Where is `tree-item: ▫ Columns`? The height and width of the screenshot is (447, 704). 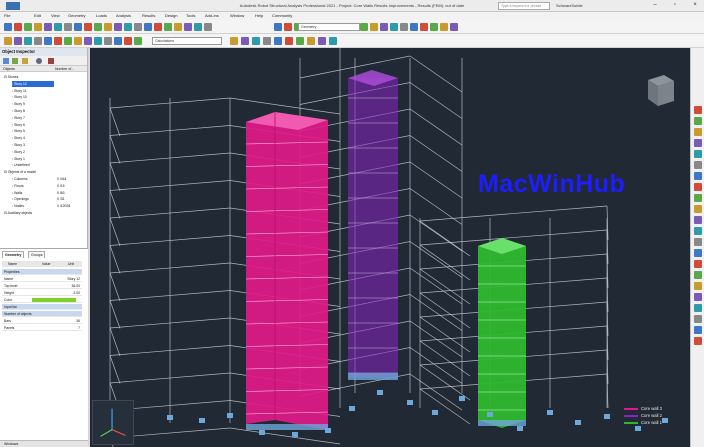 tree-item: ▫ Columns is located at coordinates (33, 179).